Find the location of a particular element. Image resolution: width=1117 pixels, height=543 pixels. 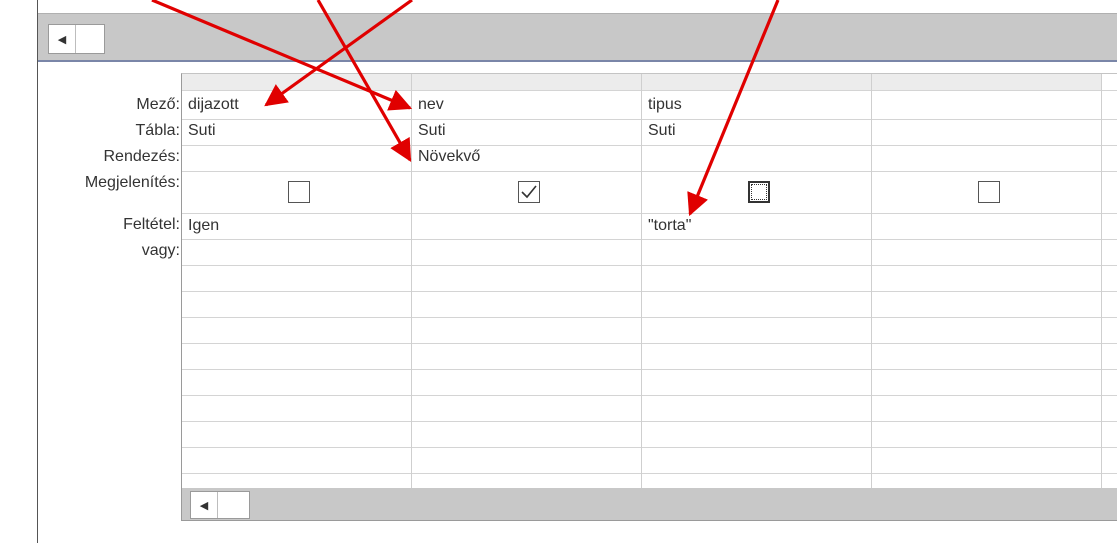

grid-horizontal-scrollbar: ◀ is located at coordinates (649, 504).